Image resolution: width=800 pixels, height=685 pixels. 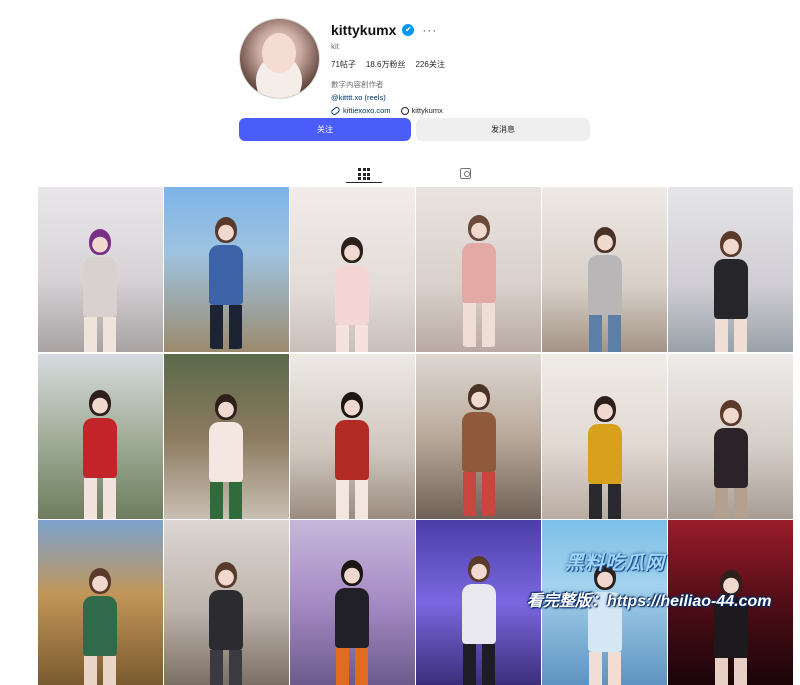 I want to click on verified-badge-icon: ✔, so click(x=408, y=30).